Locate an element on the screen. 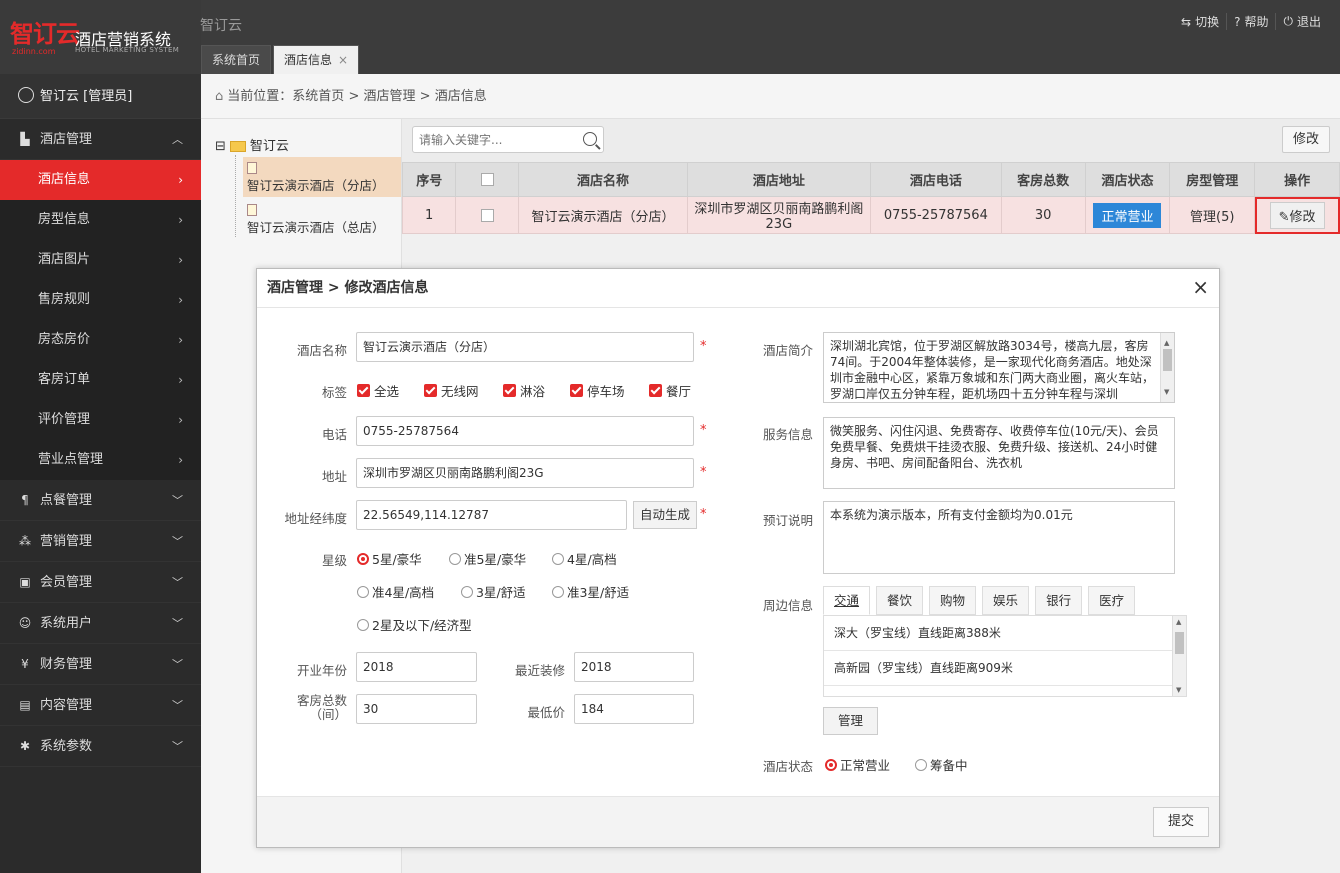 This screenshot has width=1340, height=873. sidebar-item-hotel-images: 酒店图片 › is located at coordinates (100, 260).